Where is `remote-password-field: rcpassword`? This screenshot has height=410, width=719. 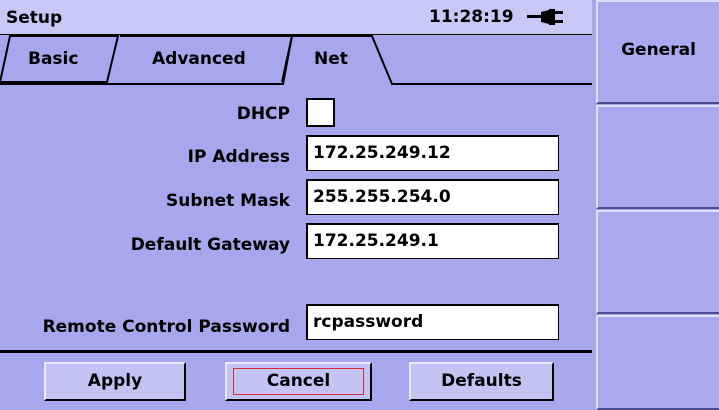
remote-password-field: rcpassword is located at coordinates (432, 322).